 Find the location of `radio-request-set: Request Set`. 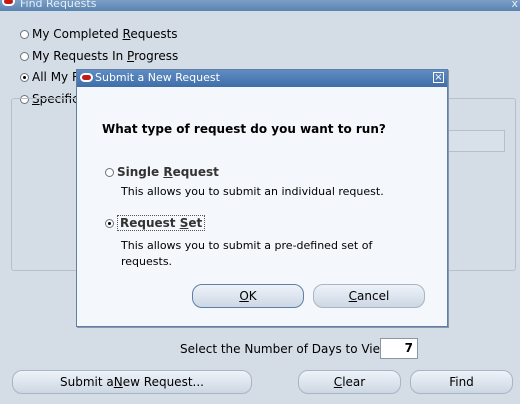

radio-request-set: Request Set is located at coordinates (155, 223).